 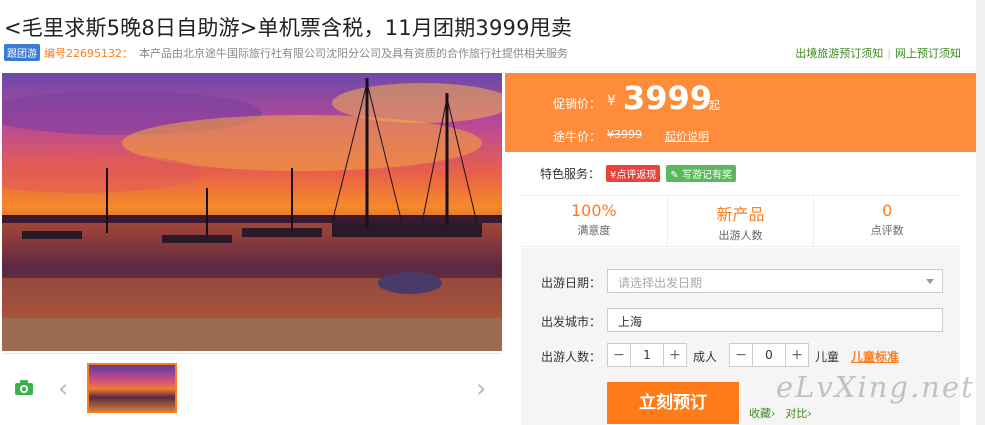 What do you see at coordinates (875, 356) in the screenshot?
I see `child-standard-link: 儿童标准` at bounding box center [875, 356].